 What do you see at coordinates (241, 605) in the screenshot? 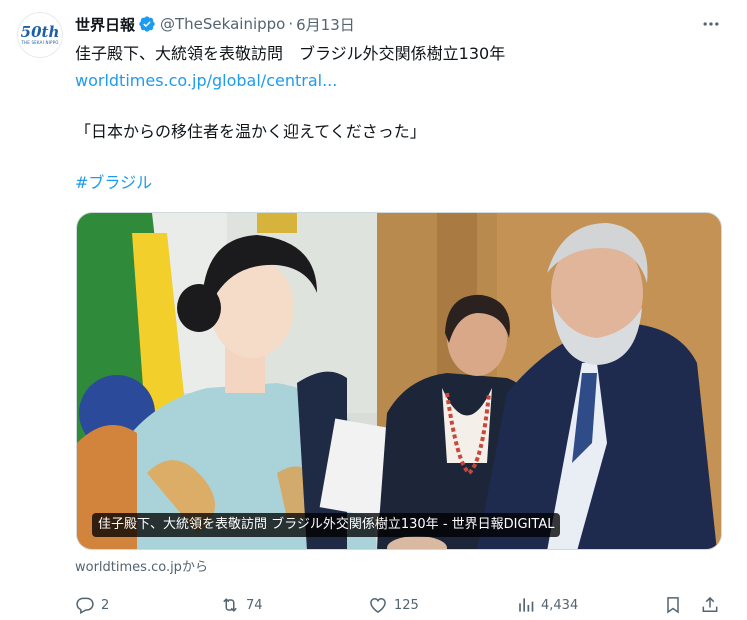
I see `repost-button: 74` at bounding box center [241, 605].